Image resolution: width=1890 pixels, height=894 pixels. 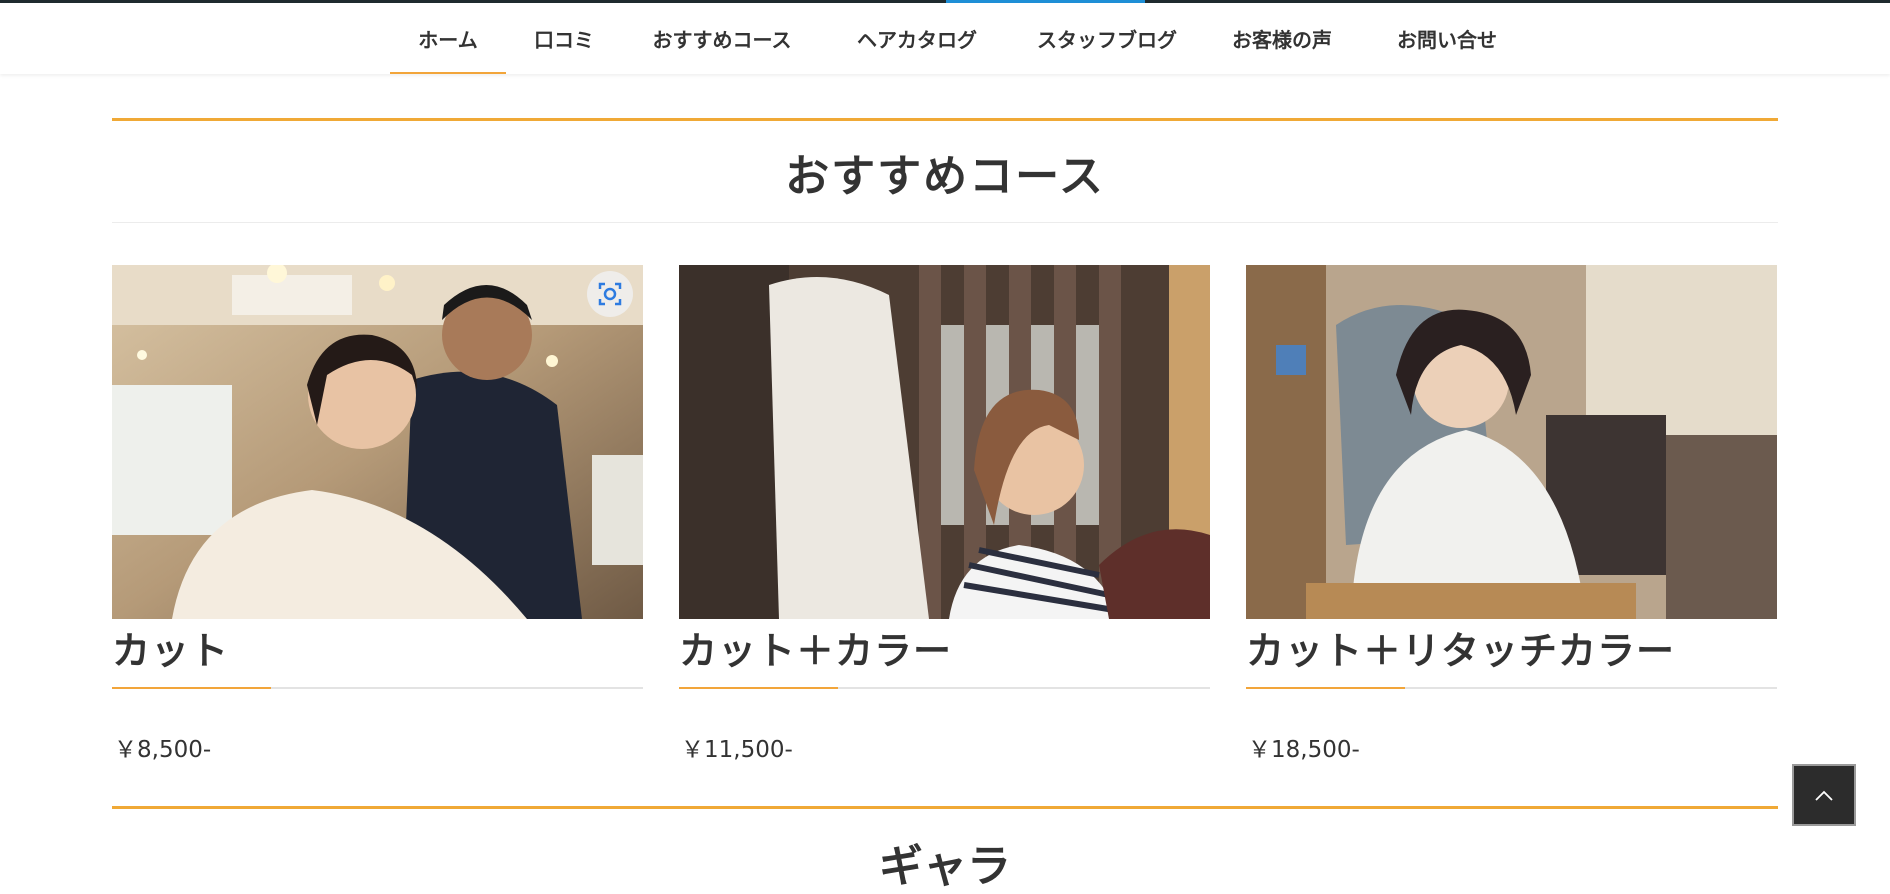 What do you see at coordinates (722, 38) in the screenshot?
I see `nav-item-recommended-courses: おすすめコース` at bounding box center [722, 38].